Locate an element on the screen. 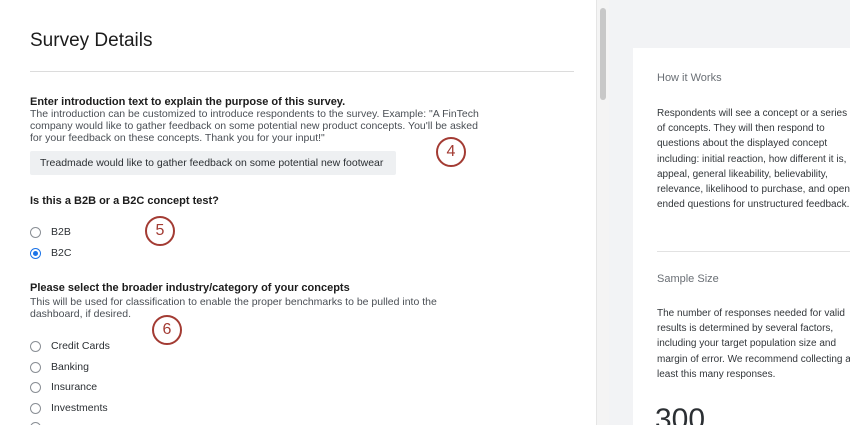 The width and height of the screenshot is (850, 425). sample-size-heading: Sample Size is located at coordinates (688, 279).